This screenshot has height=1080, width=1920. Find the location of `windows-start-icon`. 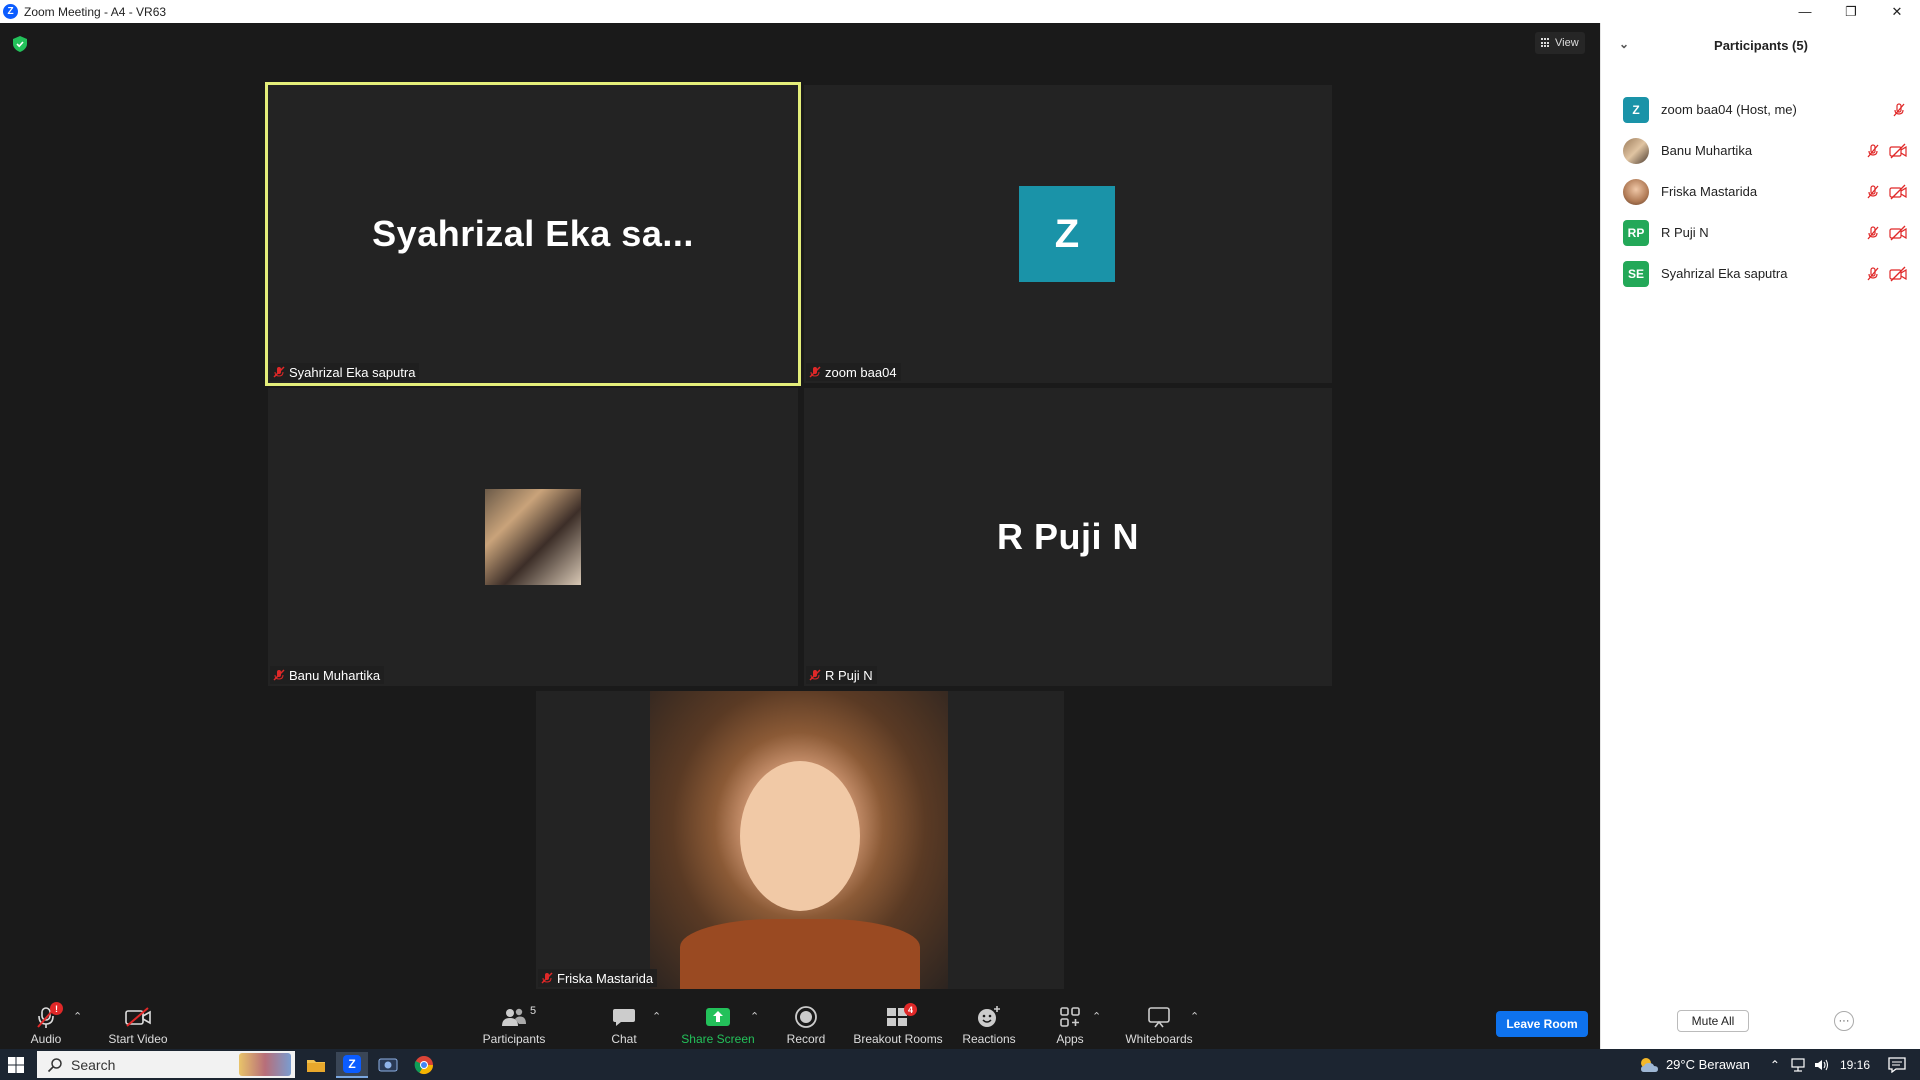

windows-start-icon is located at coordinates (16, 1064).